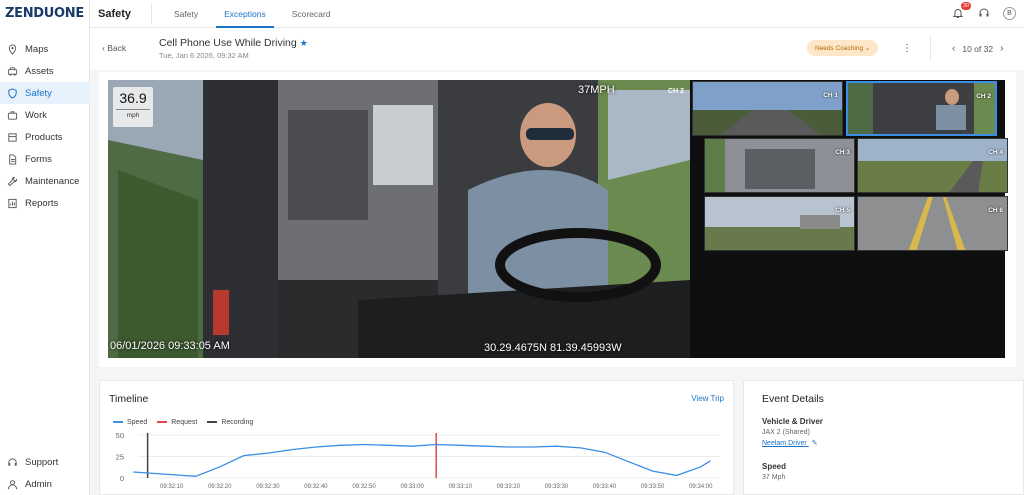  I want to click on thumb-label: CH 5, so click(842, 210).